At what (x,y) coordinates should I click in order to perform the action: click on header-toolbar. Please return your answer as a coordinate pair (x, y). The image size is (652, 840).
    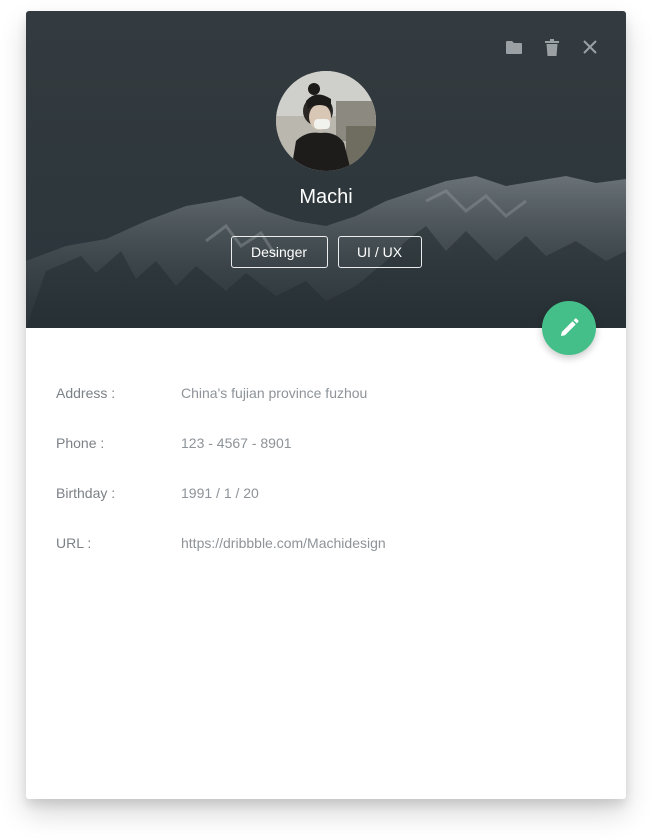
    Looking at the image, I should click on (552, 47).